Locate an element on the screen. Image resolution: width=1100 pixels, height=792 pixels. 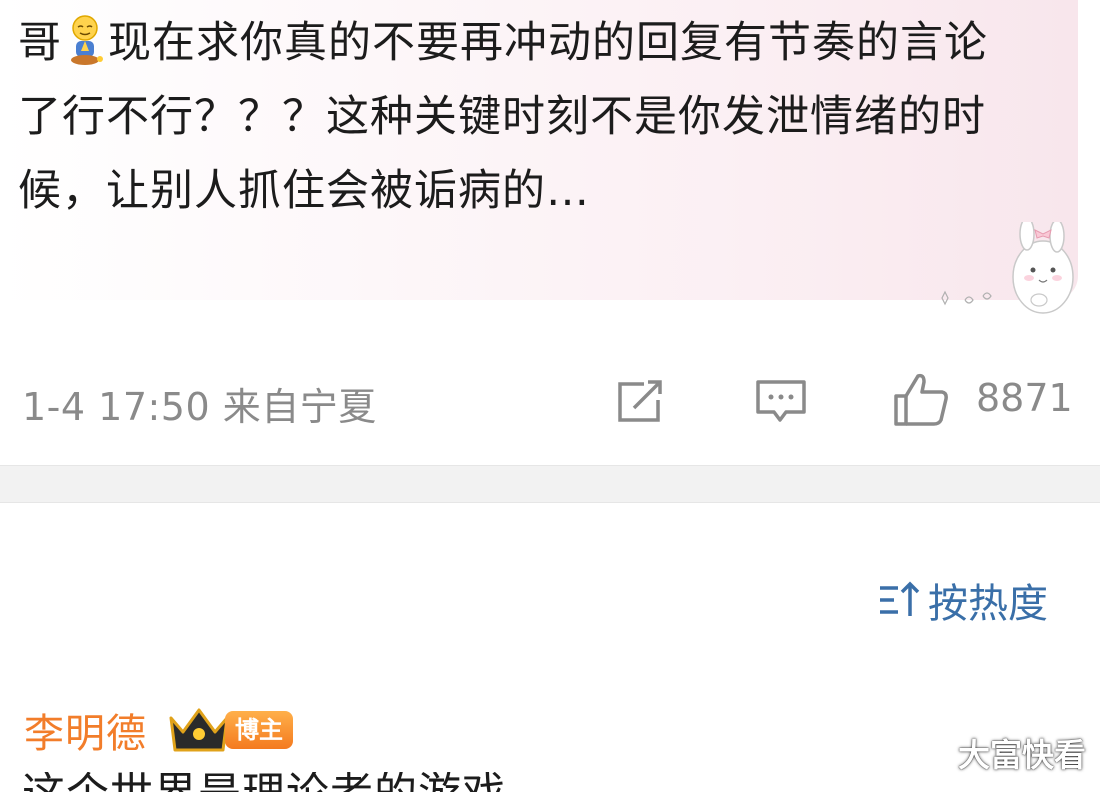
like-count: 8871 is located at coordinates (1024, 398).